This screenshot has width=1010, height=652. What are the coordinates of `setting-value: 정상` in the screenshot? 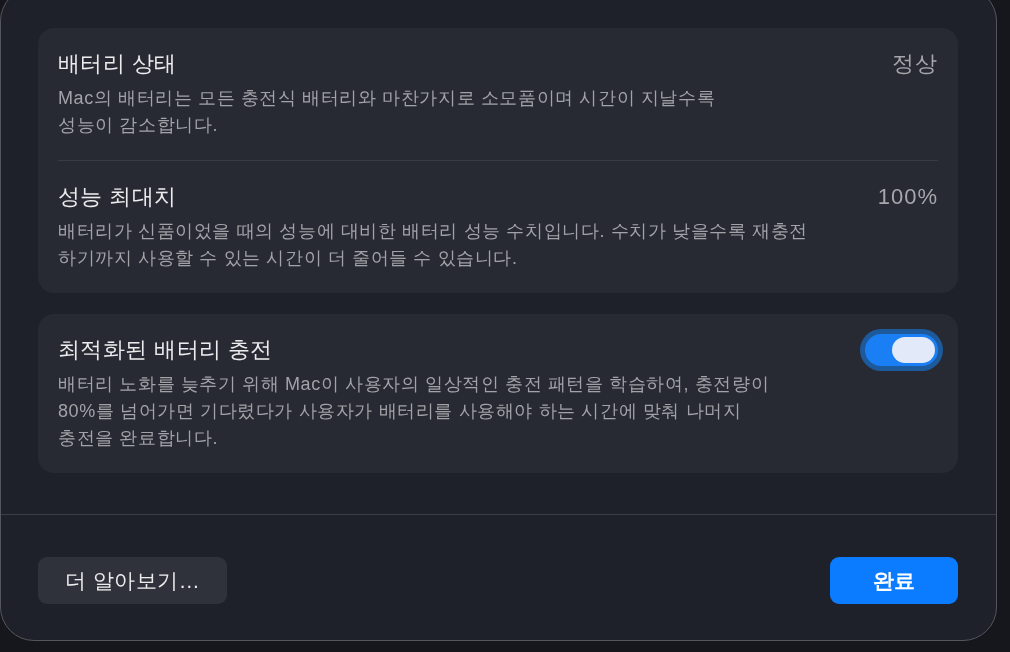 It's located at (915, 64).